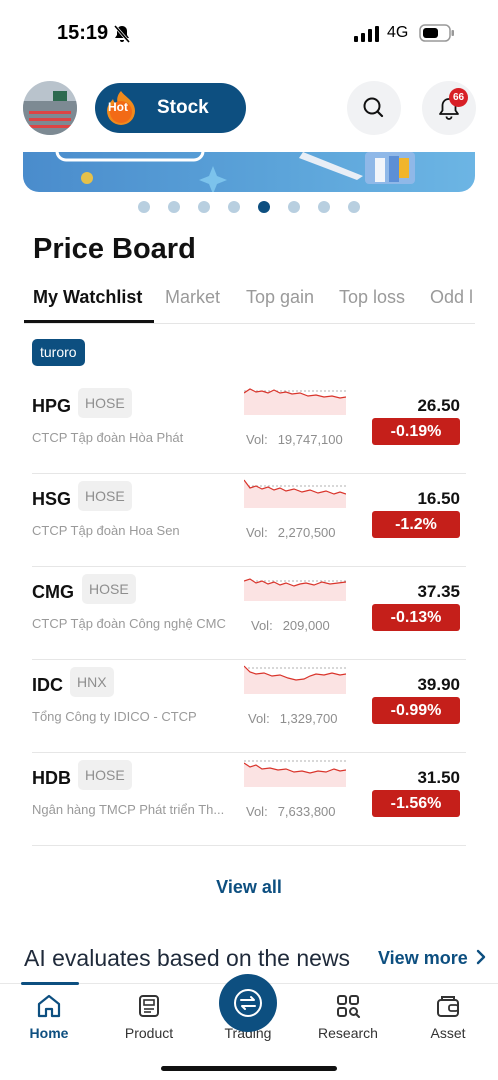 The height and width of the screenshot is (1080, 498). I want to click on stock-price: 26.50, so click(438, 405).